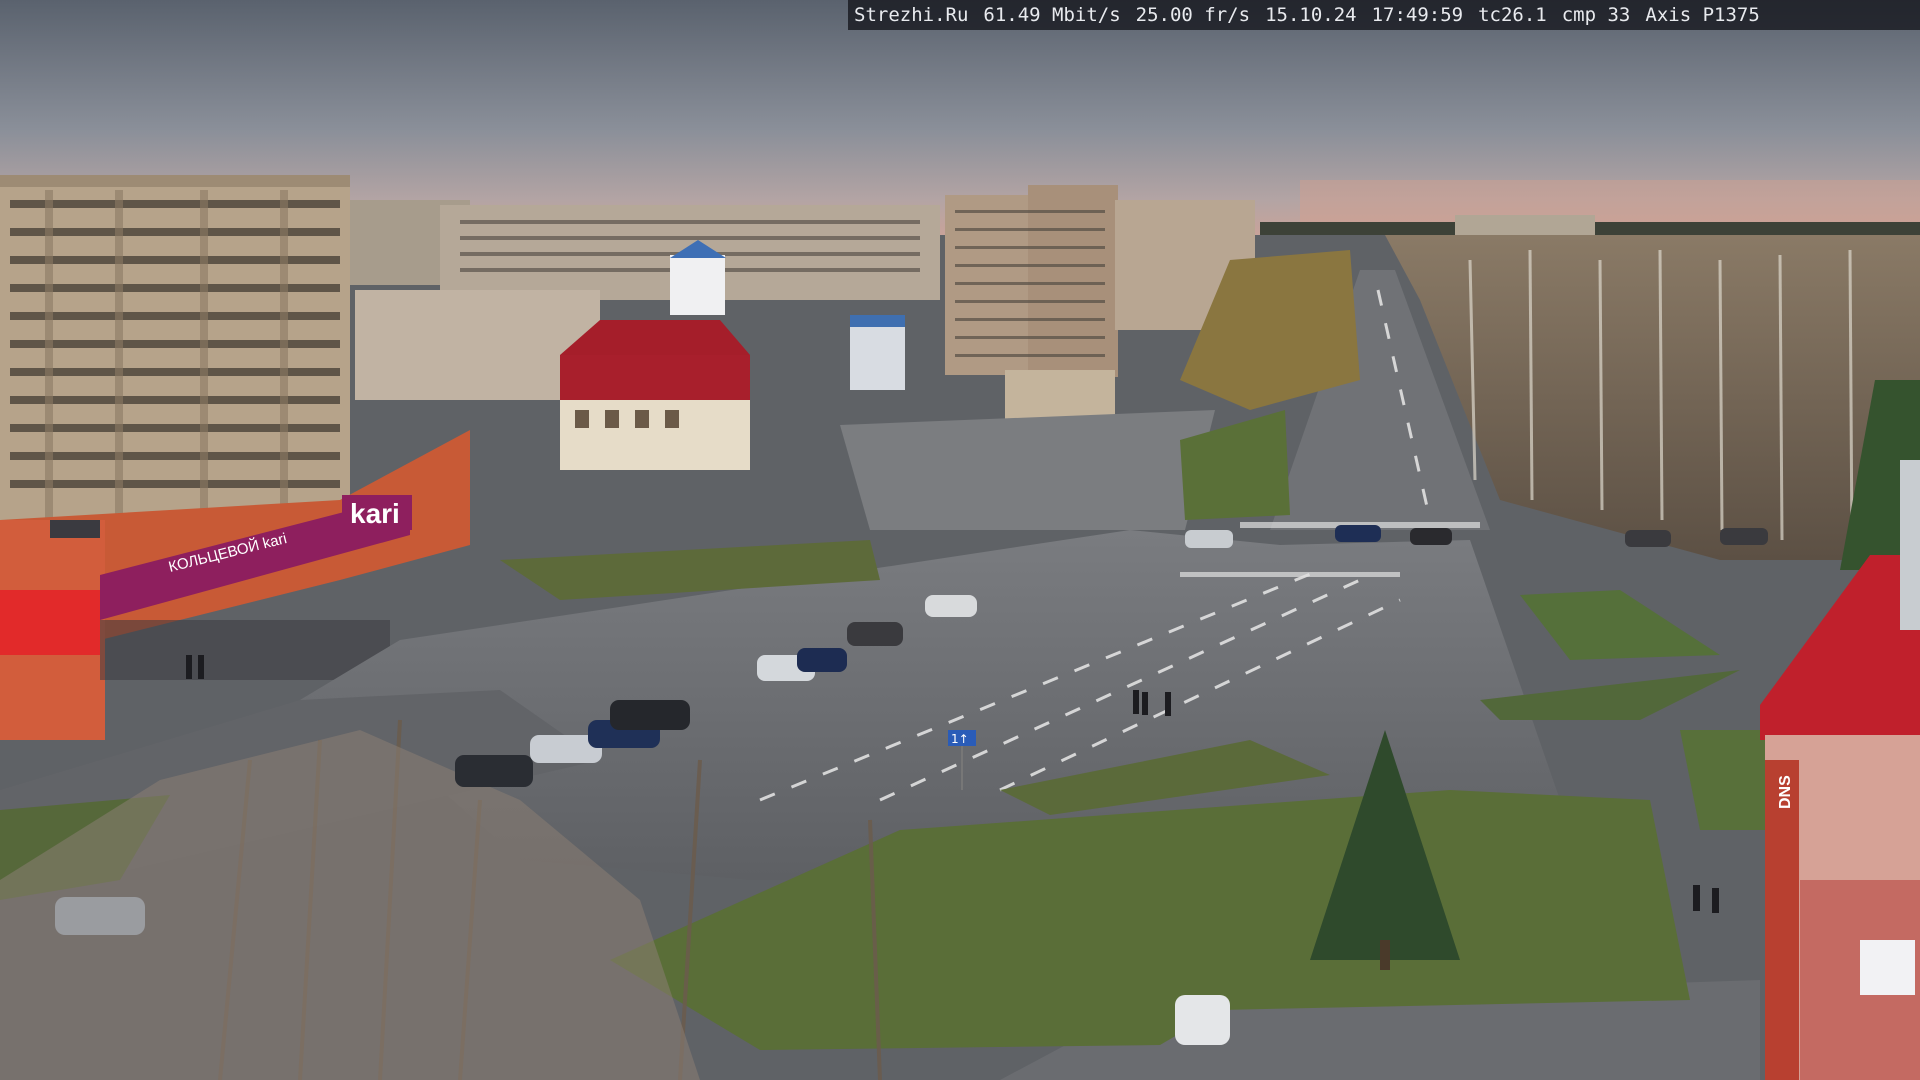 This screenshot has height=1080, width=1920. What do you see at coordinates (1596, 15) in the screenshot?
I see `osd-cmp: cmp 33` at bounding box center [1596, 15].